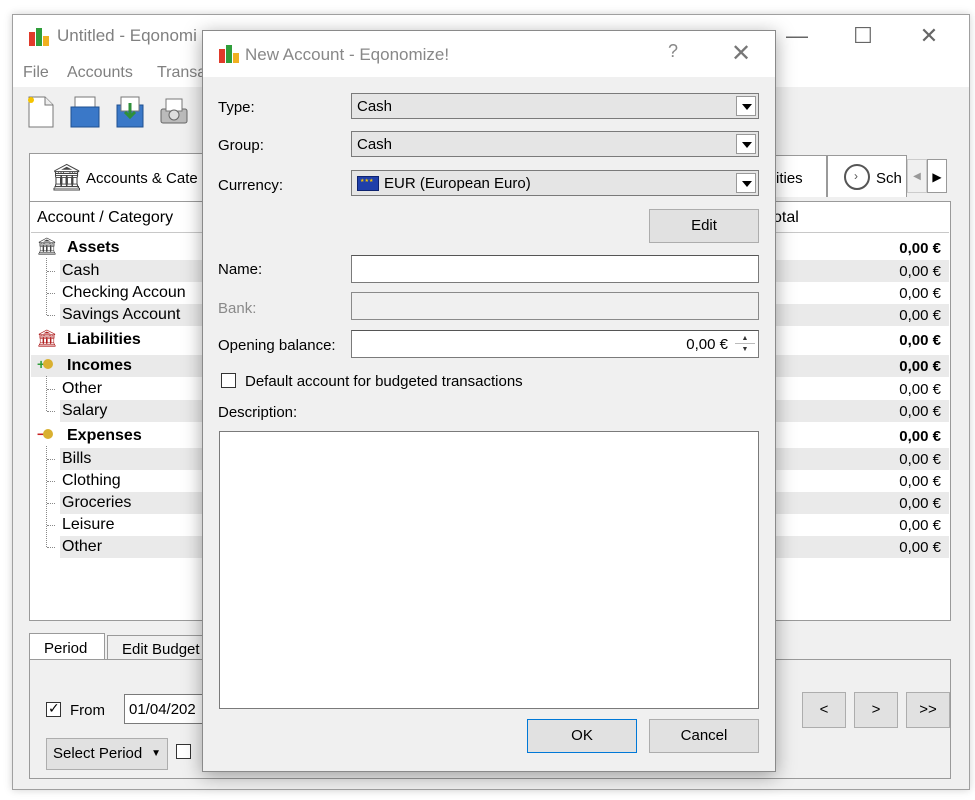  I want to click on clock-icon: ›, so click(857, 177).